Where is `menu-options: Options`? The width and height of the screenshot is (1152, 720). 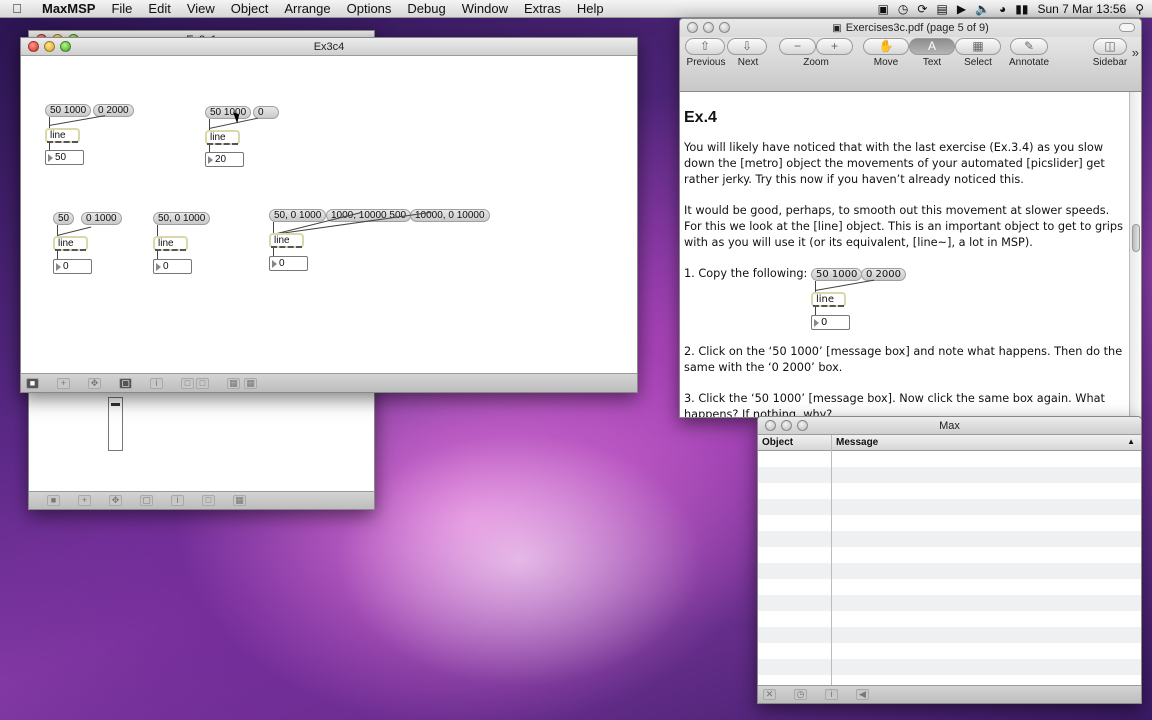 menu-options: Options is located at coordinates (369, 8).